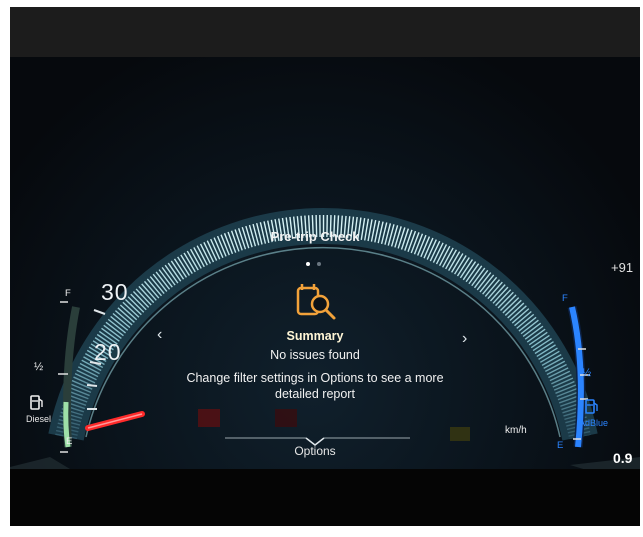 This screenshot has height=537, width=643. Describe the element at coordinates (315, 336) in the screenshot. I see `summary-title: Summary` at that location.